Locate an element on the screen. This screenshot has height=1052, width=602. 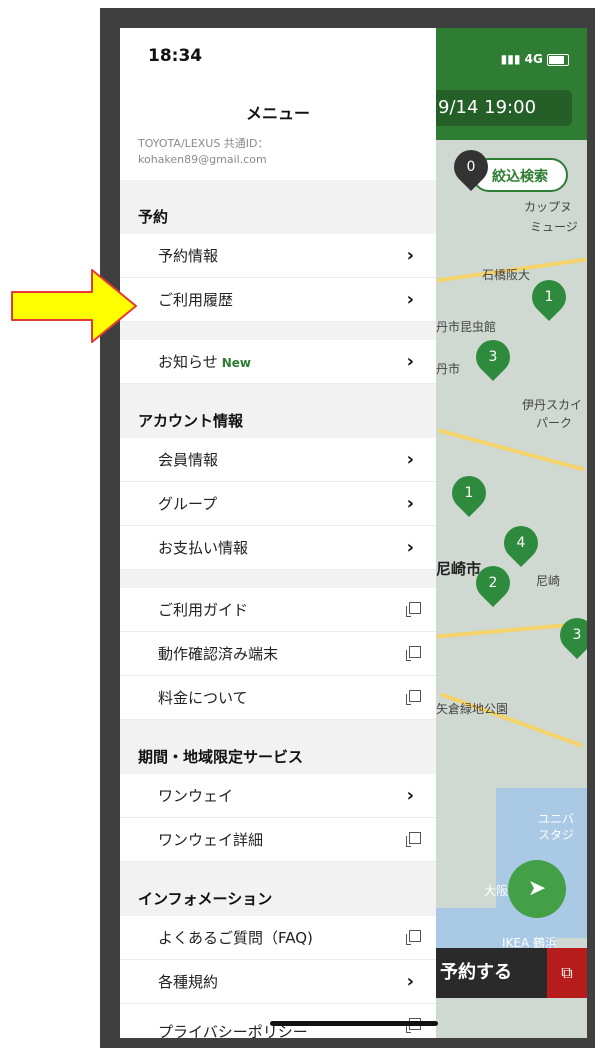
menu-item-group: グループ › is located at coordinates (278, 504).